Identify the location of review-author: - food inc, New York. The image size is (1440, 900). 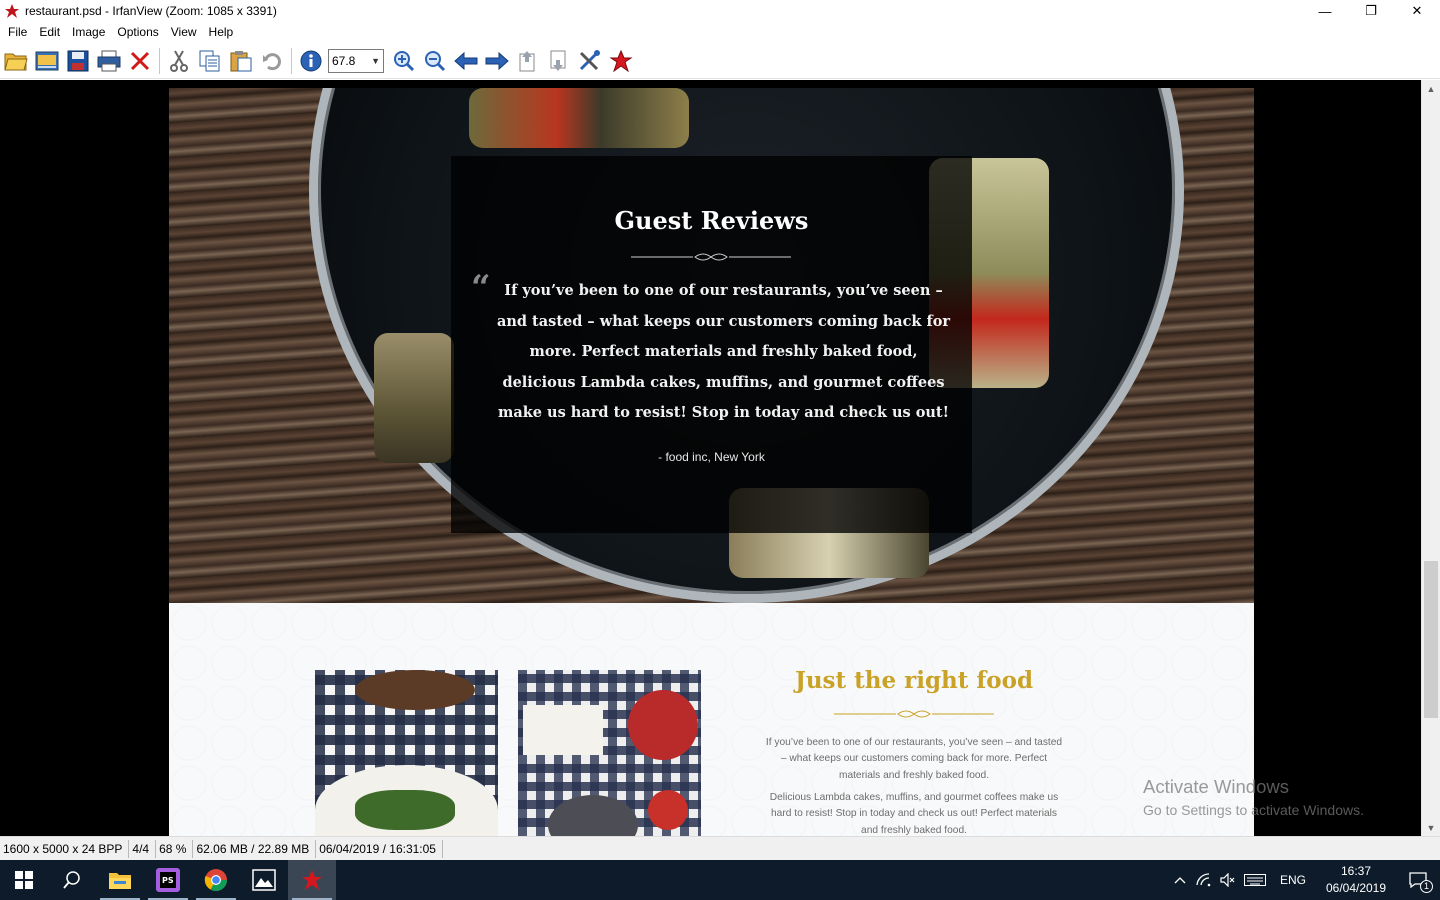
(711, 457).